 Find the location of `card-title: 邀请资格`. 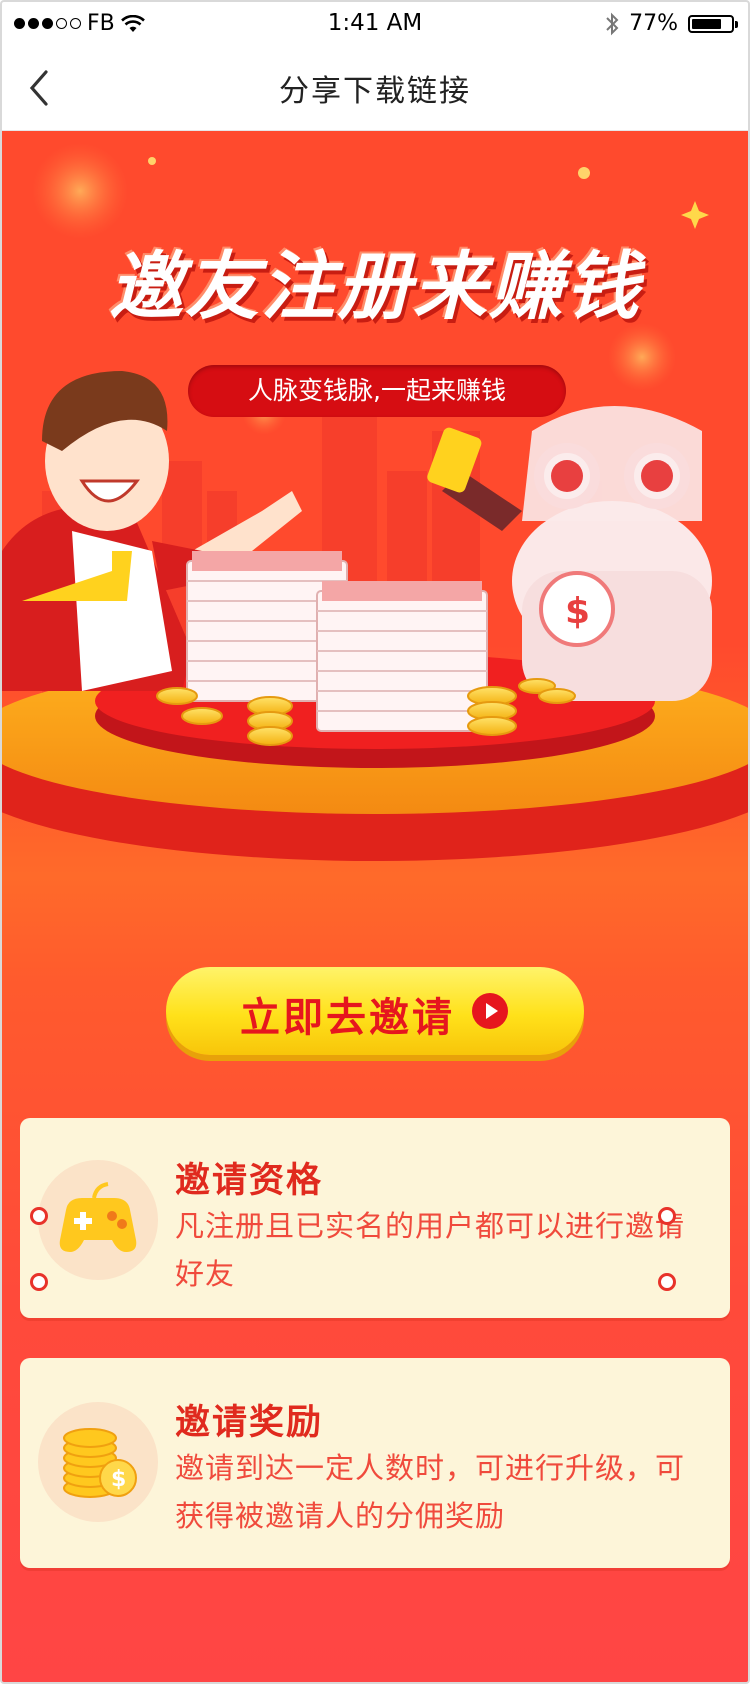

card-title: 邀请资格 is located at coordinates (249, 1181).